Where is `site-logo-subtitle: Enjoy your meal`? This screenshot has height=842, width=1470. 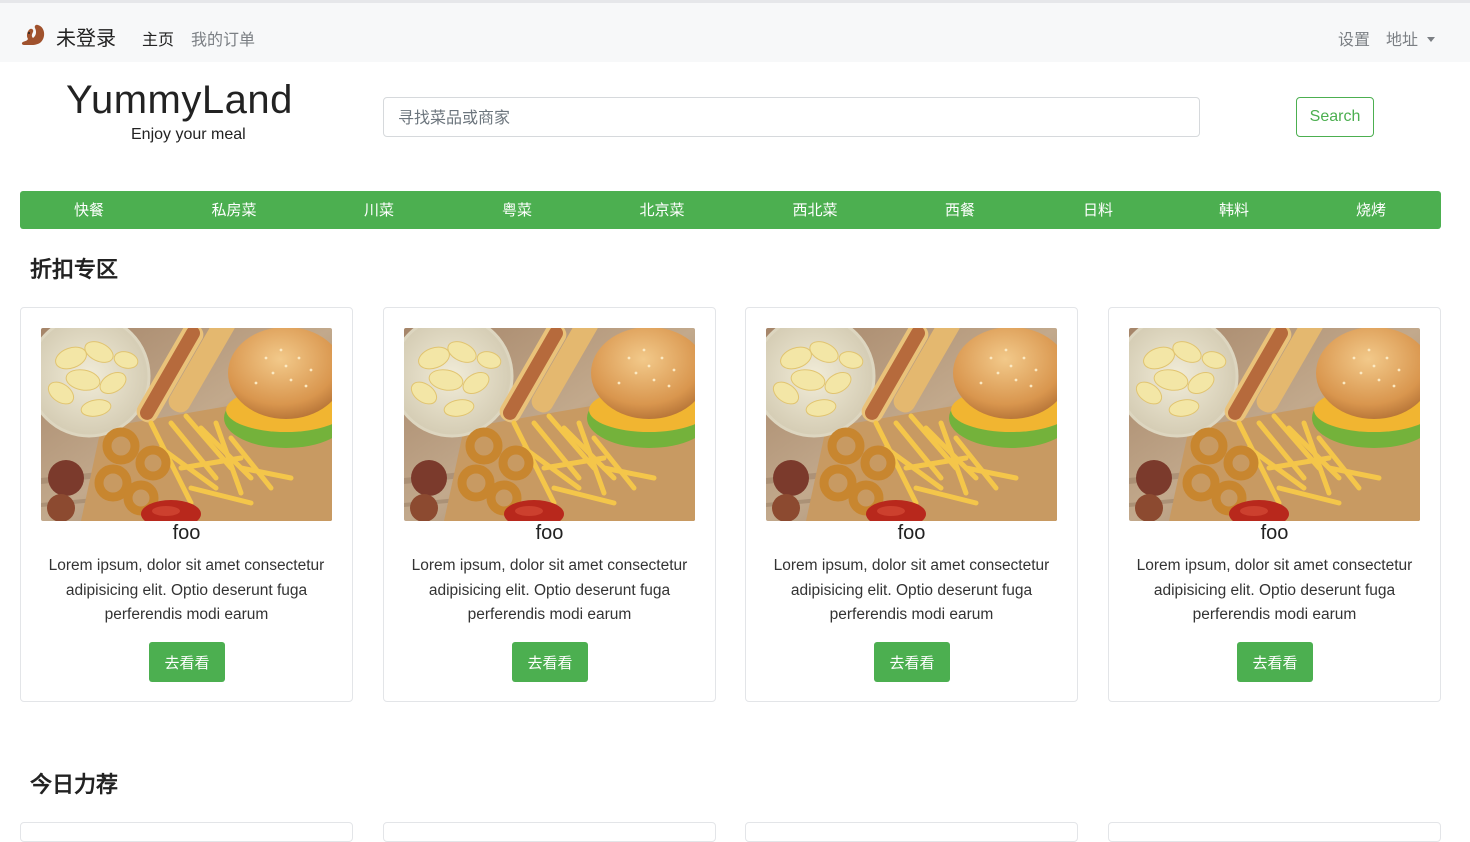
site-logo-subtitle: Enjoy your meal is located at coordinates (188, 134).